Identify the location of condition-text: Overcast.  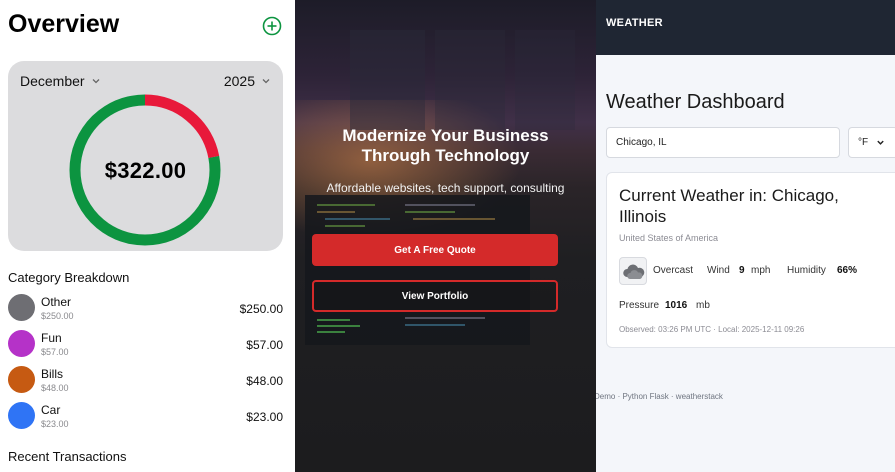
(673, 270).